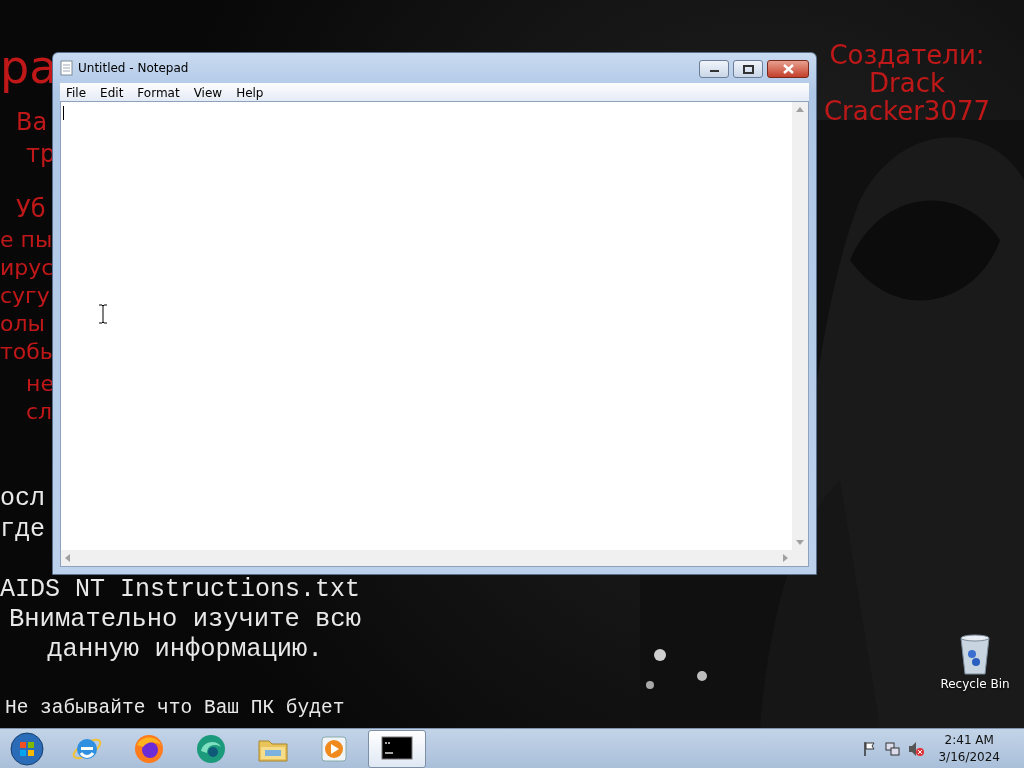  What do you see at coordinates (800, 109) in the screenshot?
I see `scroll-up-icon` at bounding box center [800, 109].